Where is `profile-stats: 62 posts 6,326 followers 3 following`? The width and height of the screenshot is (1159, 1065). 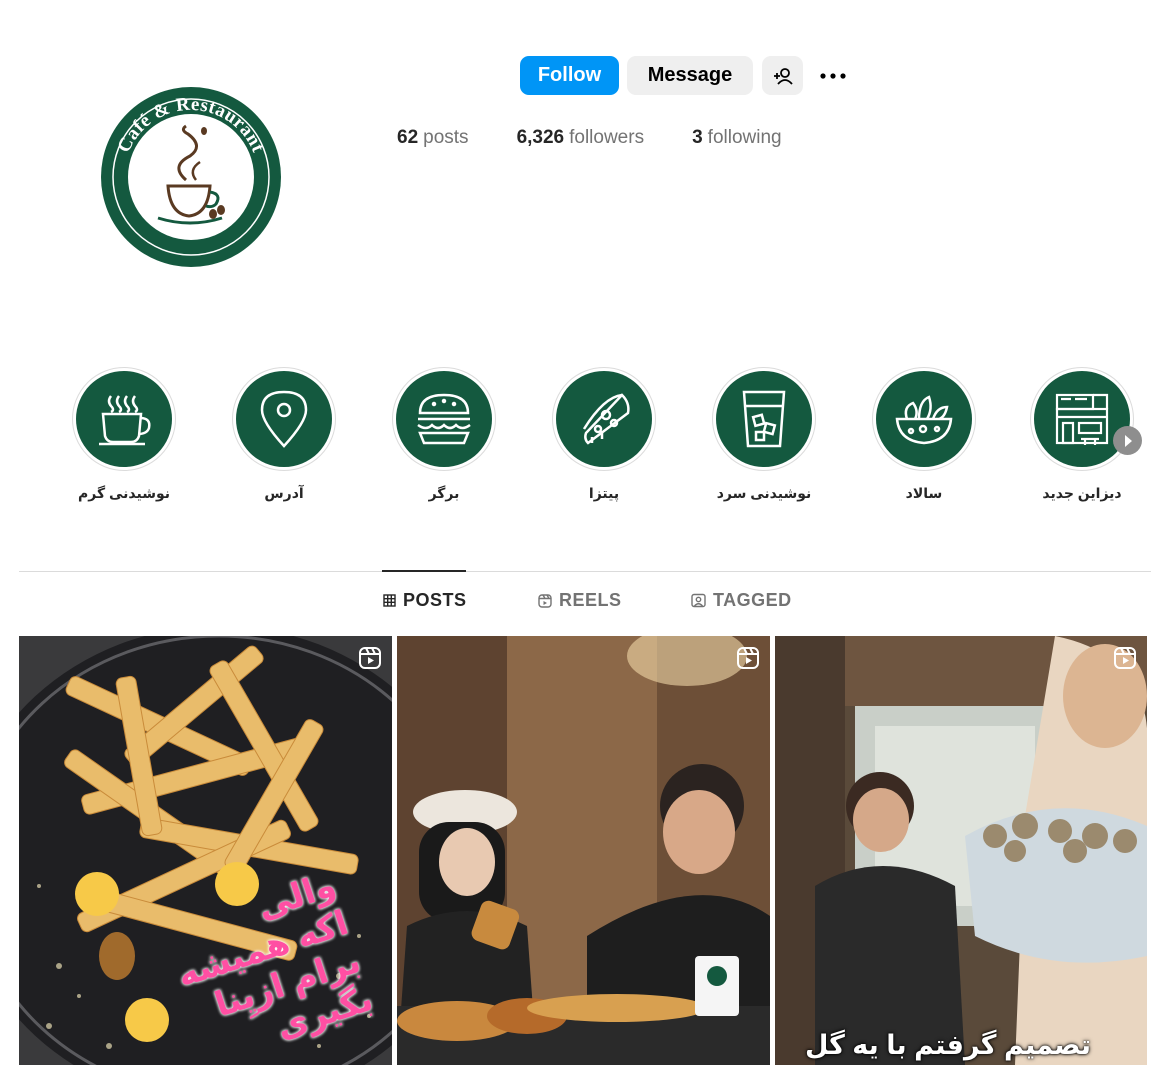 profile-stats: 62 posts 6,326 followers 3 following is located at coordinates (589, 138).